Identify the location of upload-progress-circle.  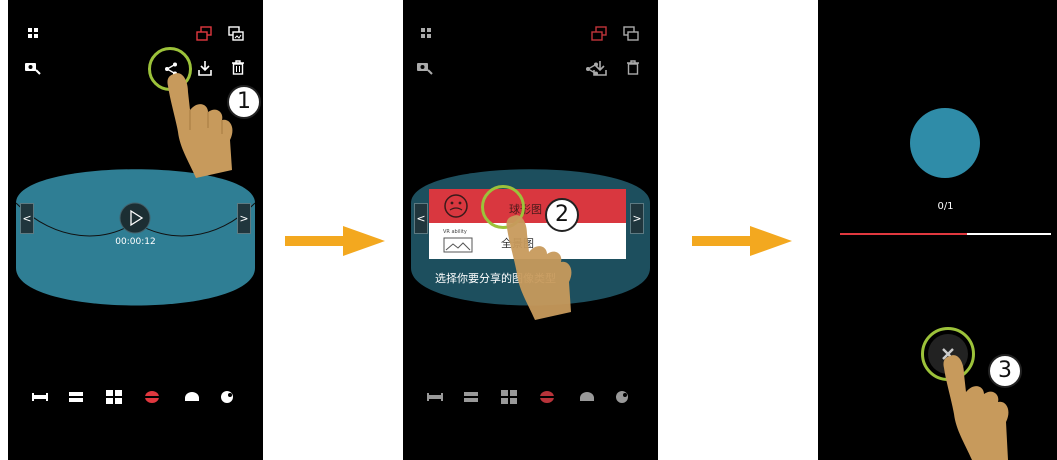
(945, 143).